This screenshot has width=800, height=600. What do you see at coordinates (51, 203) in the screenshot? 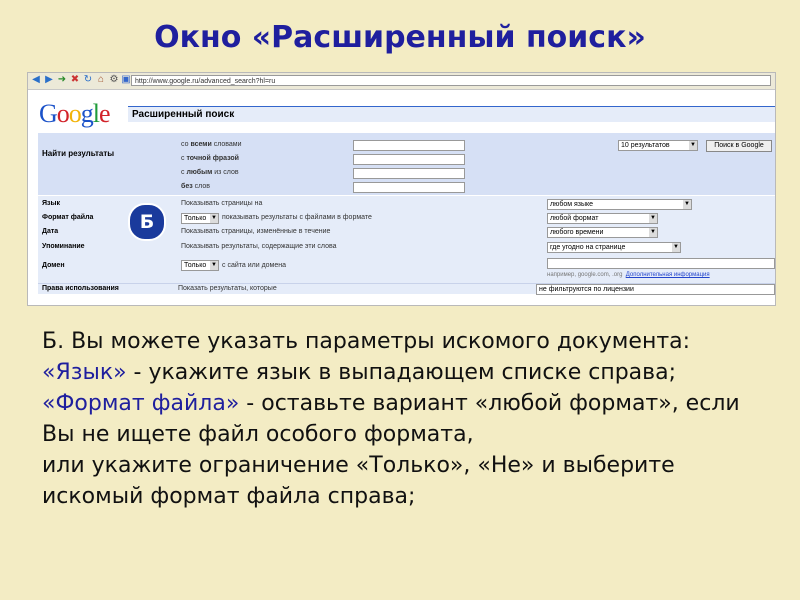
I see `language-label: Язык` at bounding box center [51, 203].